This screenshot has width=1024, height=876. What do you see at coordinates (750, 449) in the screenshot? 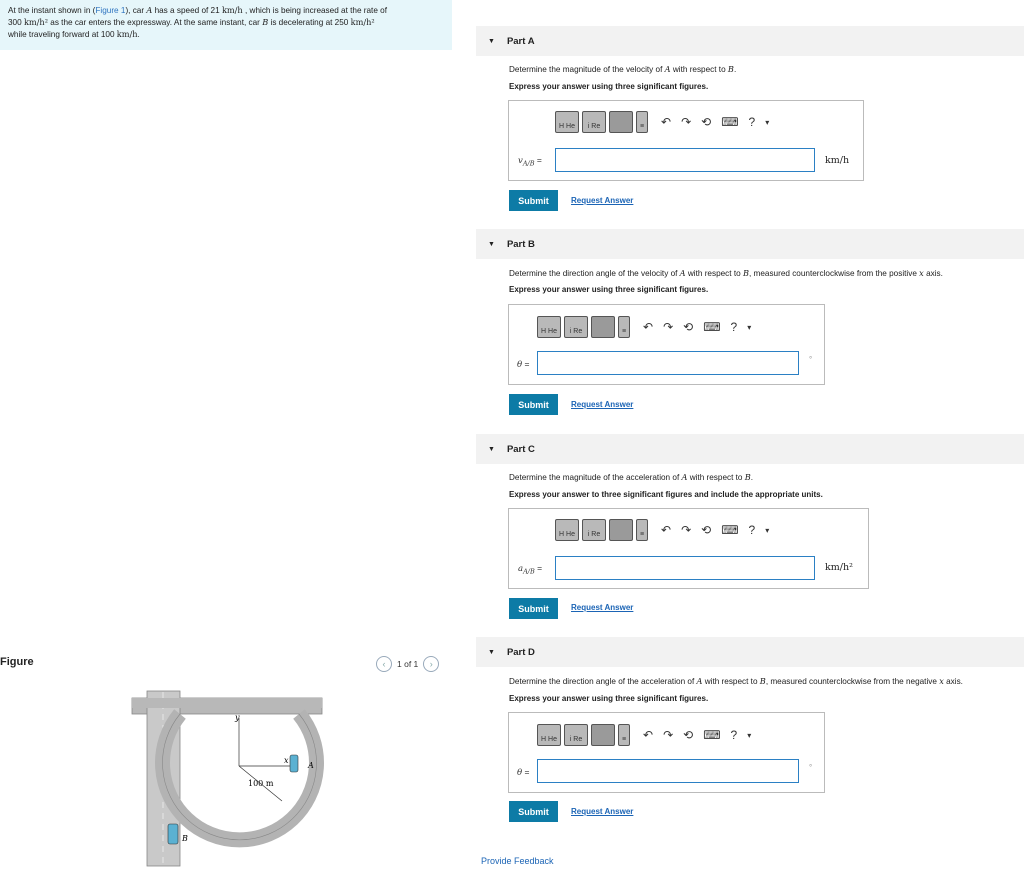
I see `part-c-header: ▼ Part C` at bounding box center [750, 449].